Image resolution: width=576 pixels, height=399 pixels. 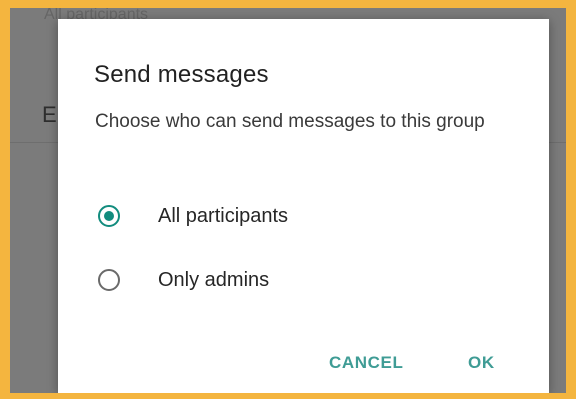 What do you see at coordinates (223, 215) in the screenshot?
I see `option-label: All participants` at bounding box center [223, 215].